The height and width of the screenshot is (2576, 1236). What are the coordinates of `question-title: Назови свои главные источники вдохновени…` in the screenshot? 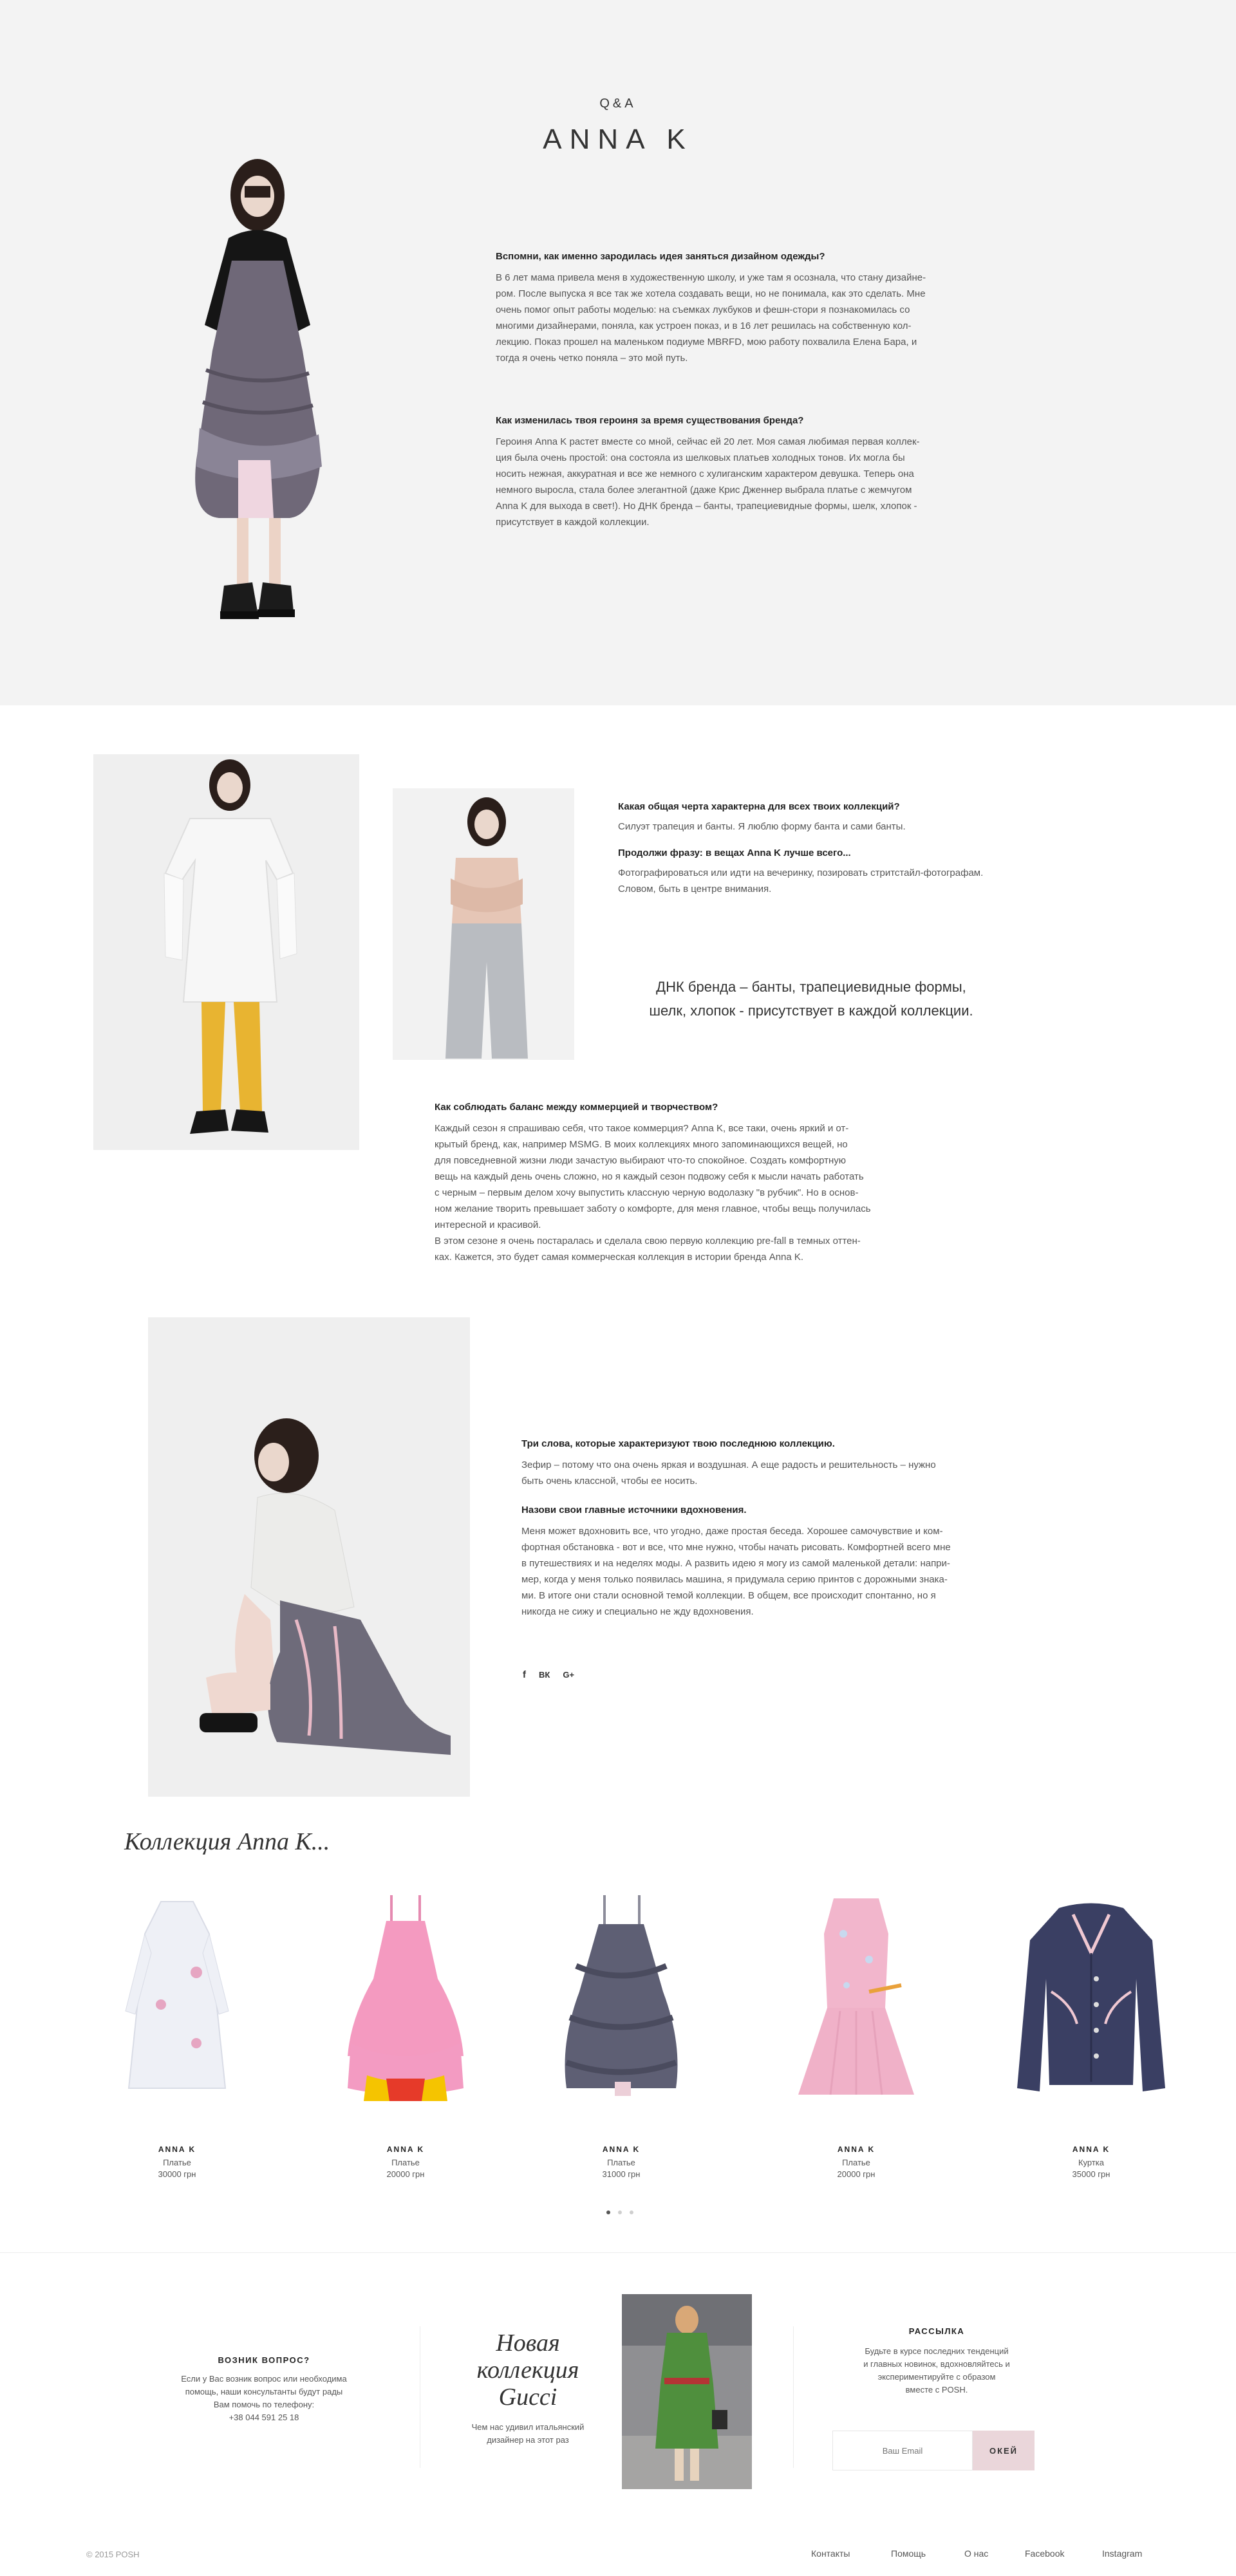 It's located at (634, 1510).